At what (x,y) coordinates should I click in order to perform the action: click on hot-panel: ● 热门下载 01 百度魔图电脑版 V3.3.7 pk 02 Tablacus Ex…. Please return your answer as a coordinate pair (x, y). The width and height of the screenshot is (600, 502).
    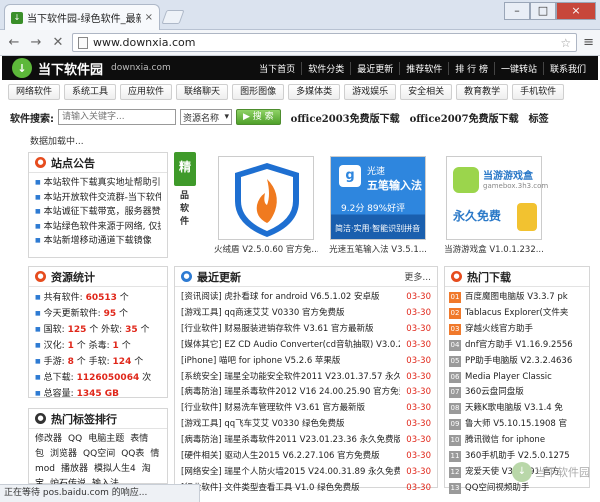
    Looking at the image, I should click on (517, 380).